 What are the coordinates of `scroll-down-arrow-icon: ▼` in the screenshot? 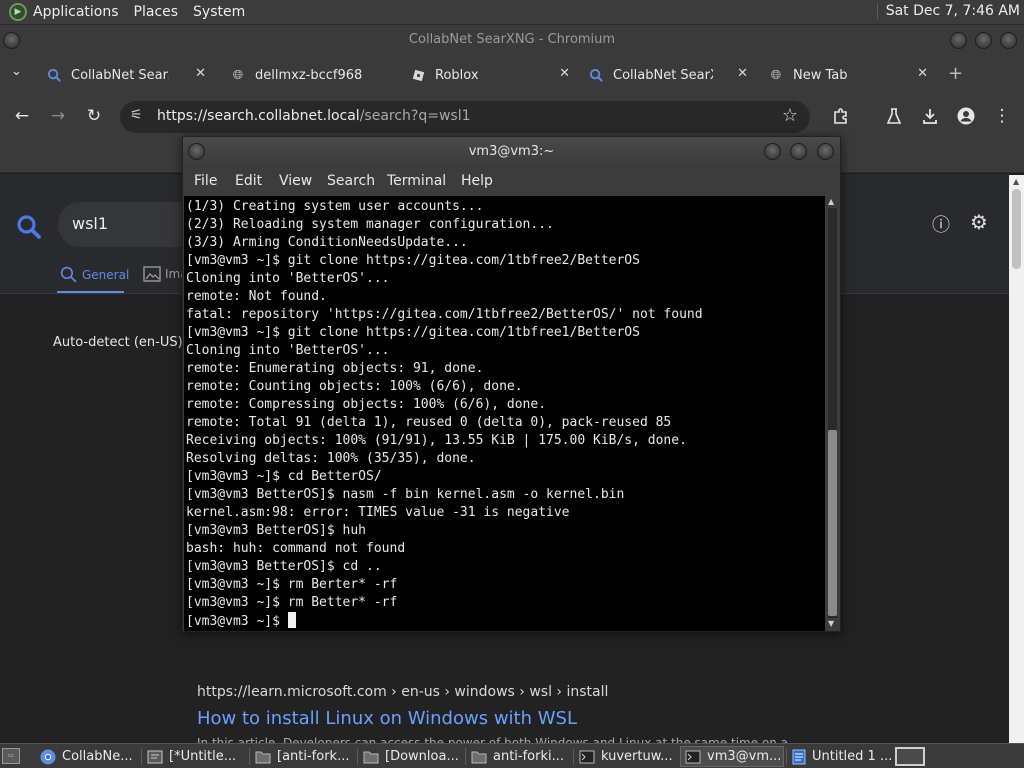 It's located at (831, 623).